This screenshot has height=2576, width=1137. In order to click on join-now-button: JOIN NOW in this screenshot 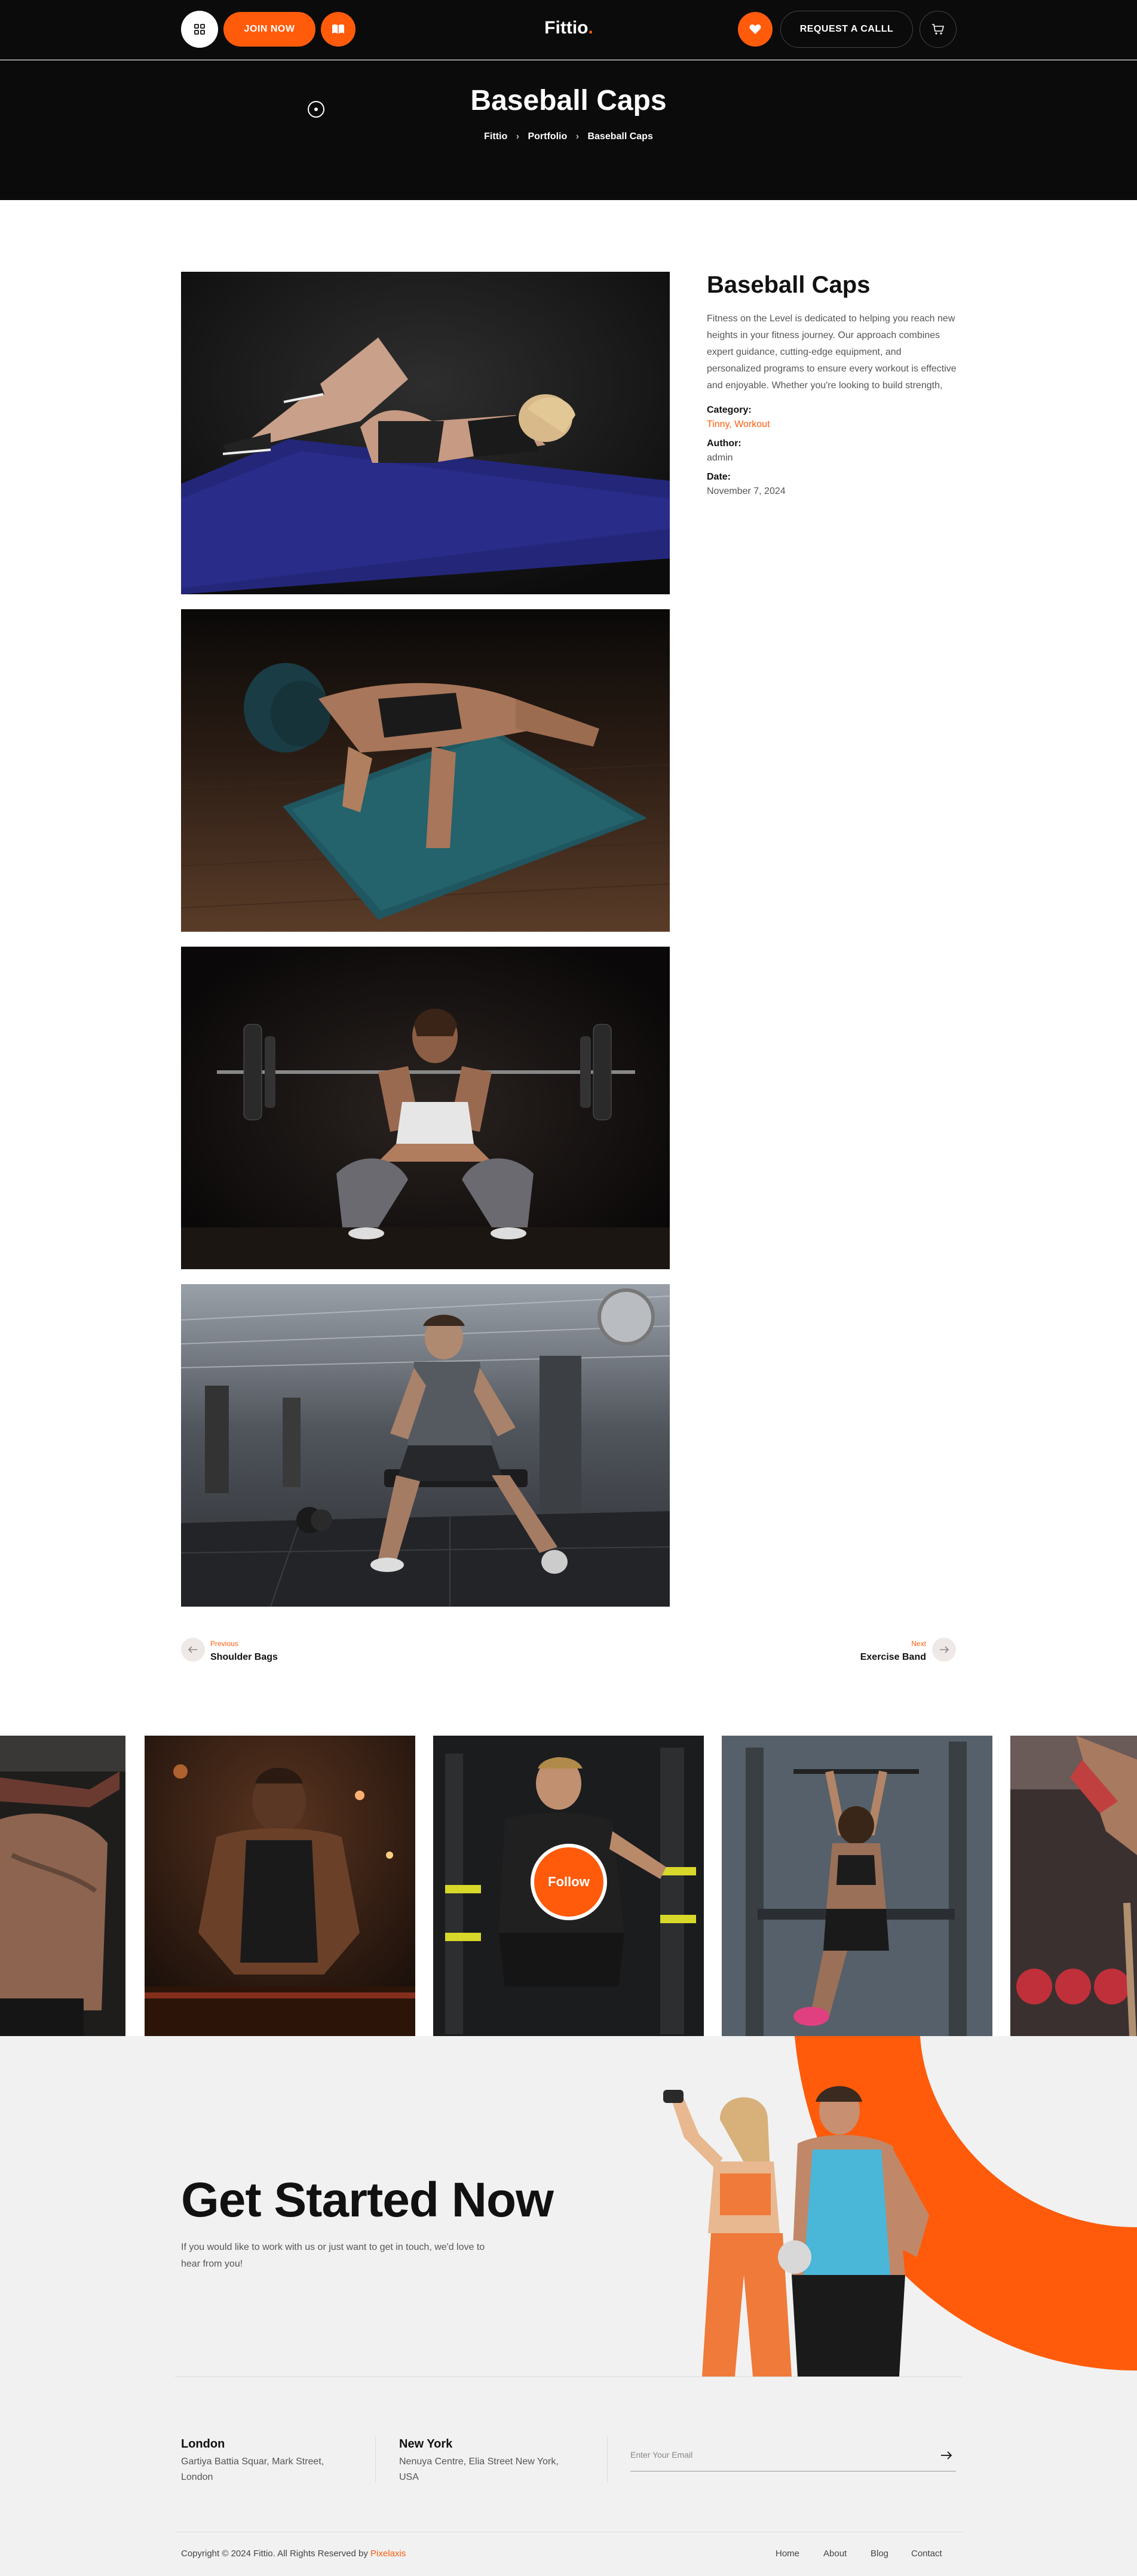, I will do `click(269, 30)`.